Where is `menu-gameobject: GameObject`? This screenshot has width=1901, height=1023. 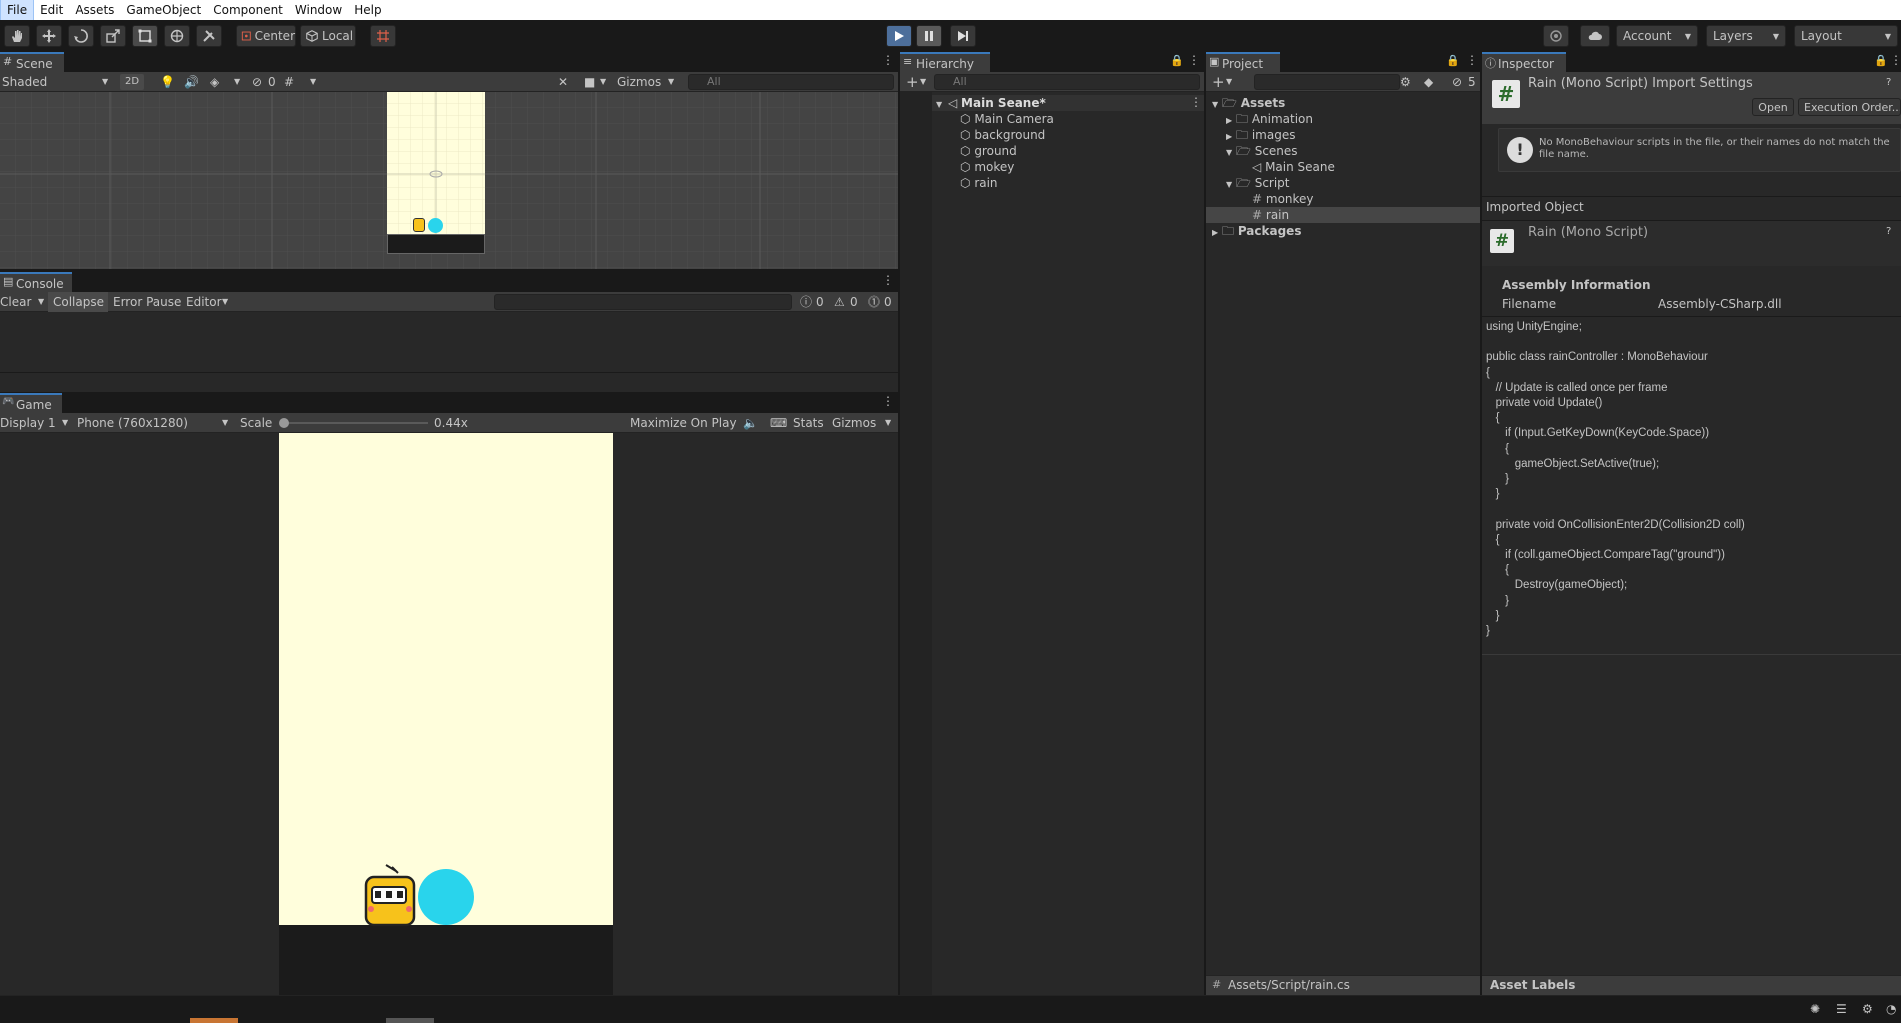 menu-gameobject: GameObject is located at coordinates (163, 10).